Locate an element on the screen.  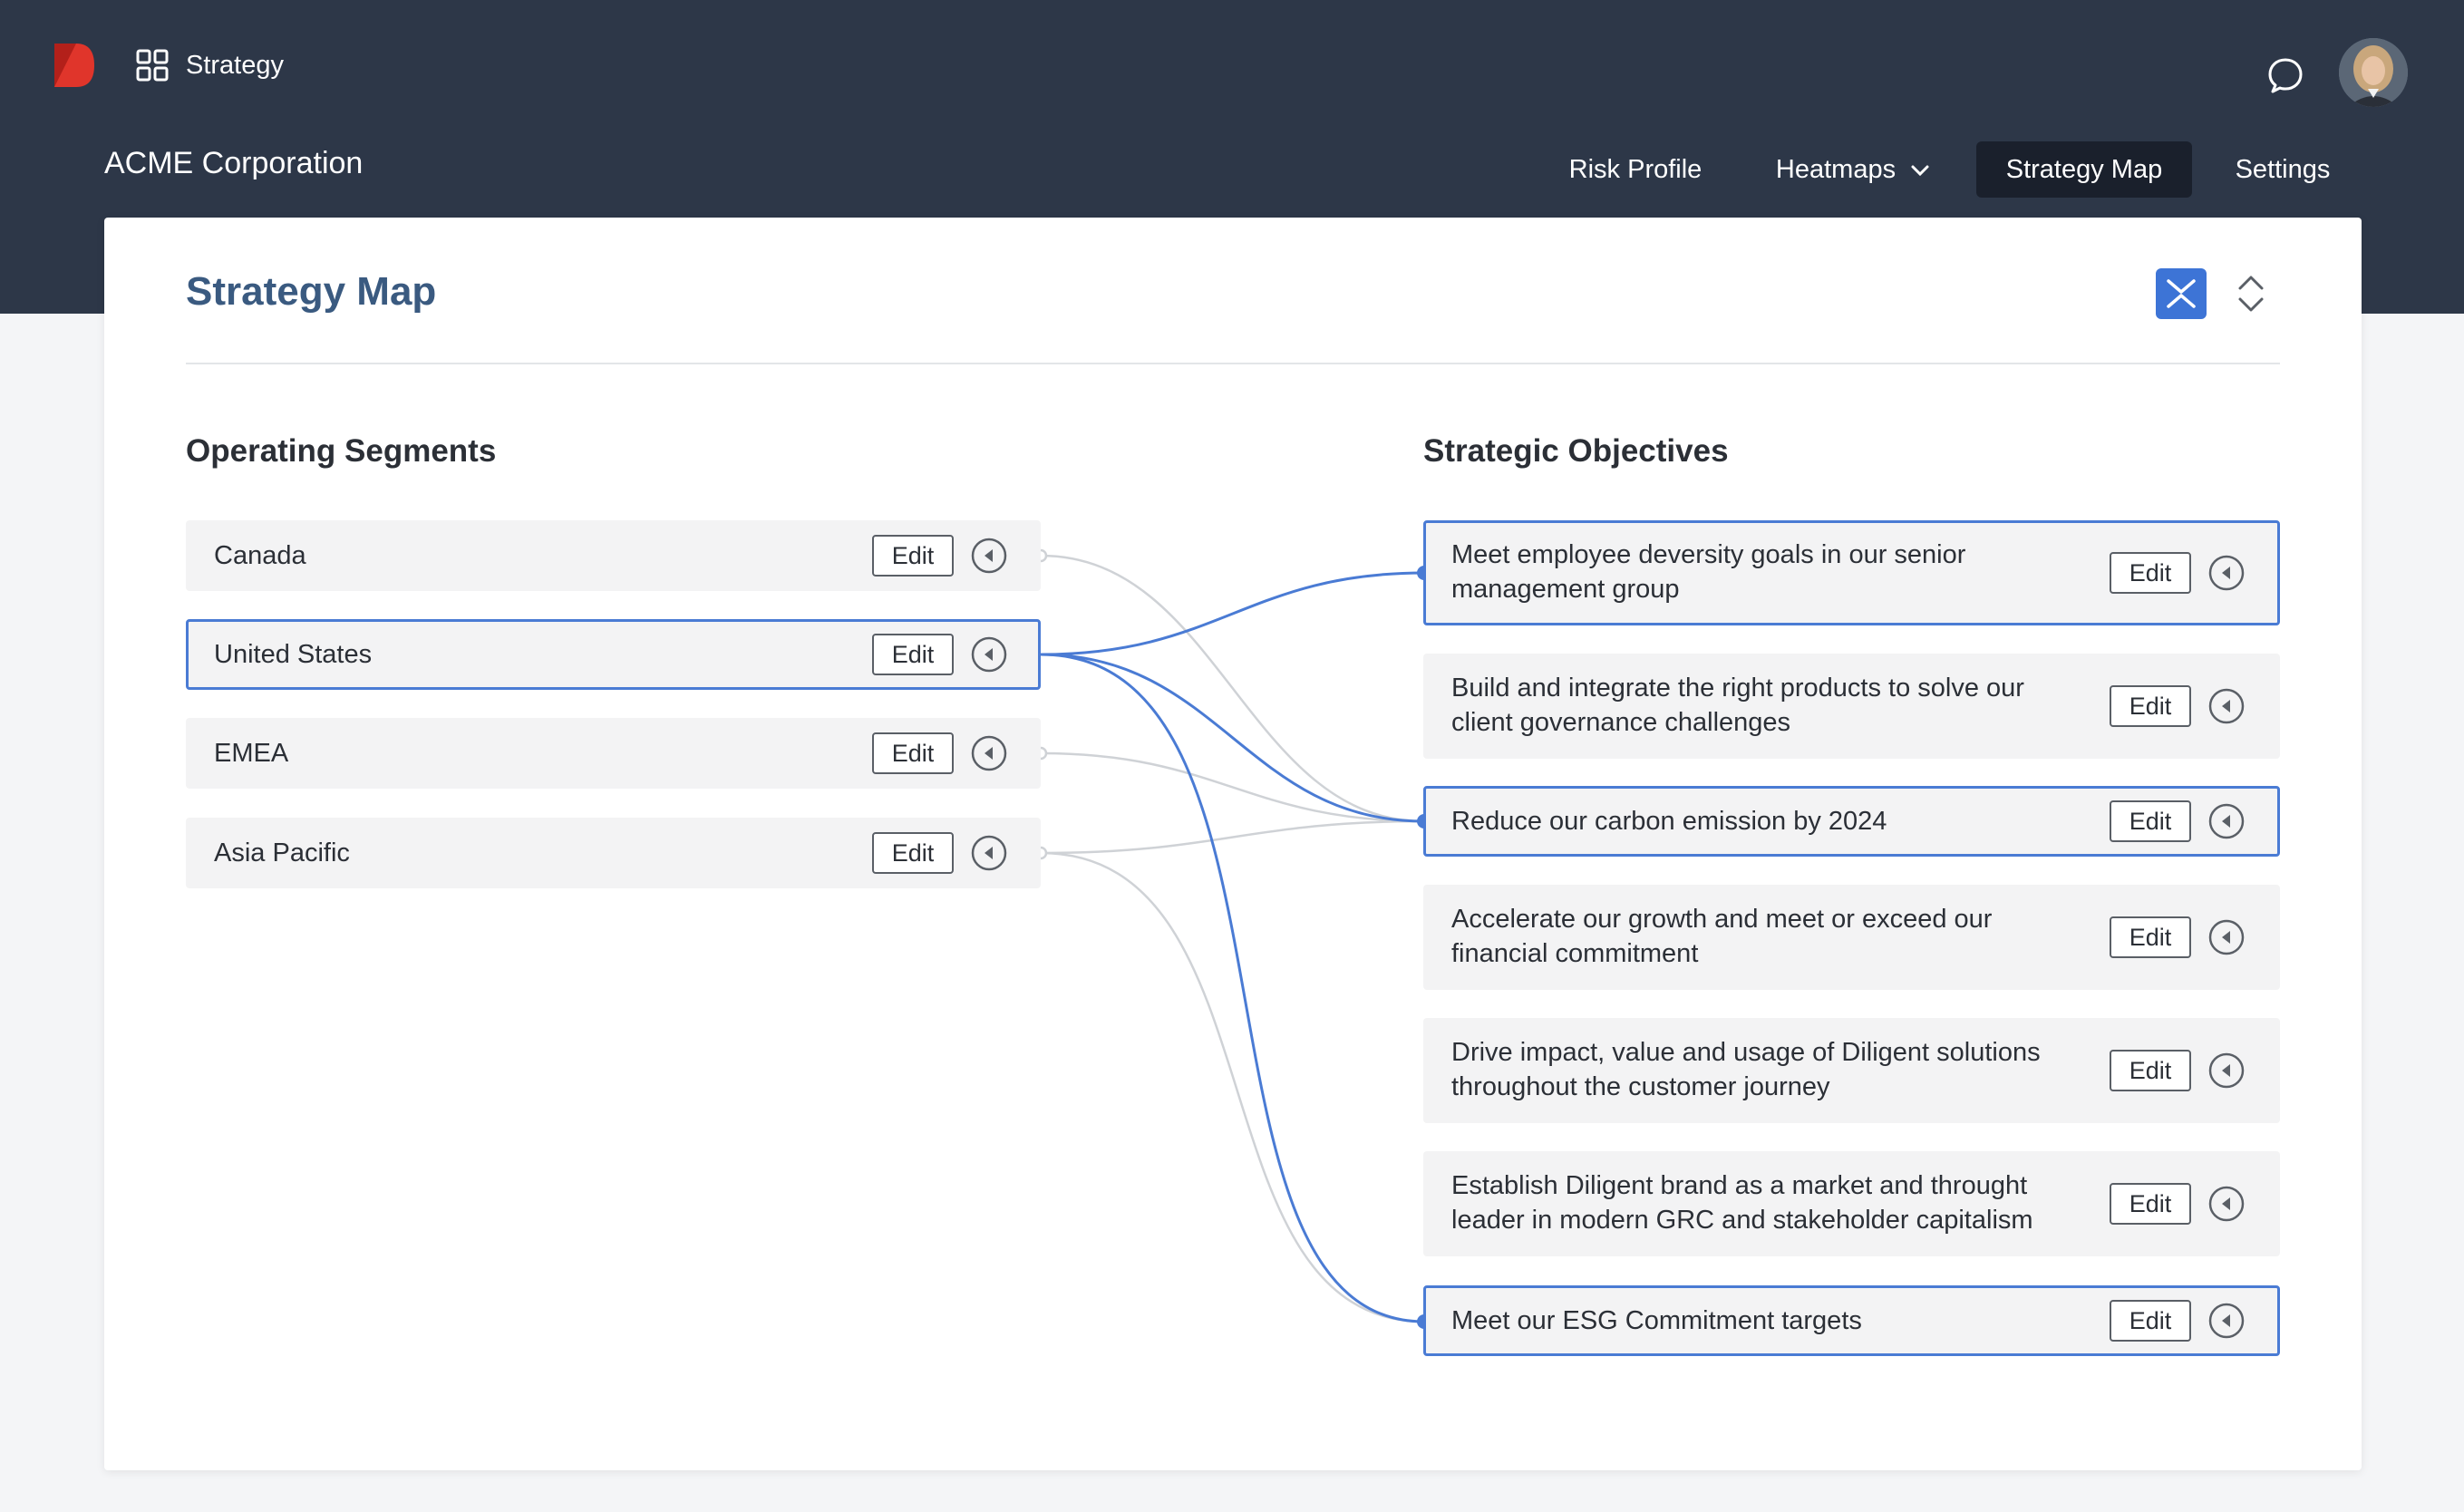
nav-strategy-map: Strategy Map is located at coordinates (2084, 169).